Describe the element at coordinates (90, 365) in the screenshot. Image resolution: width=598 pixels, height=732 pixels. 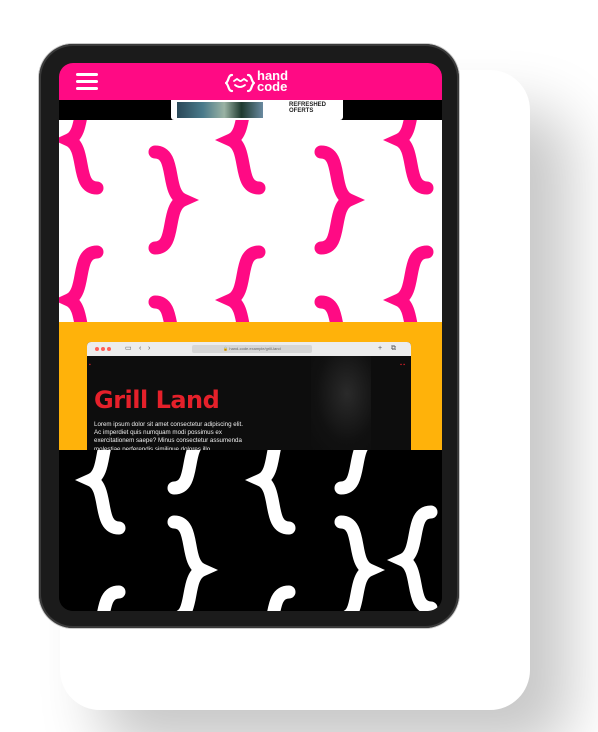
I see `site-nav-left: ▪` at that location.